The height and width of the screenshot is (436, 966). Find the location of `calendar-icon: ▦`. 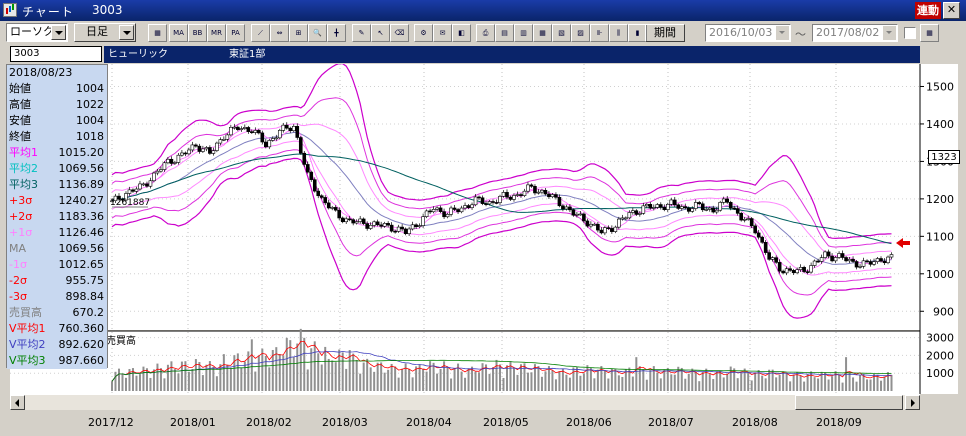

calendar-icon: ▦ is located at coordinates (929, 33).